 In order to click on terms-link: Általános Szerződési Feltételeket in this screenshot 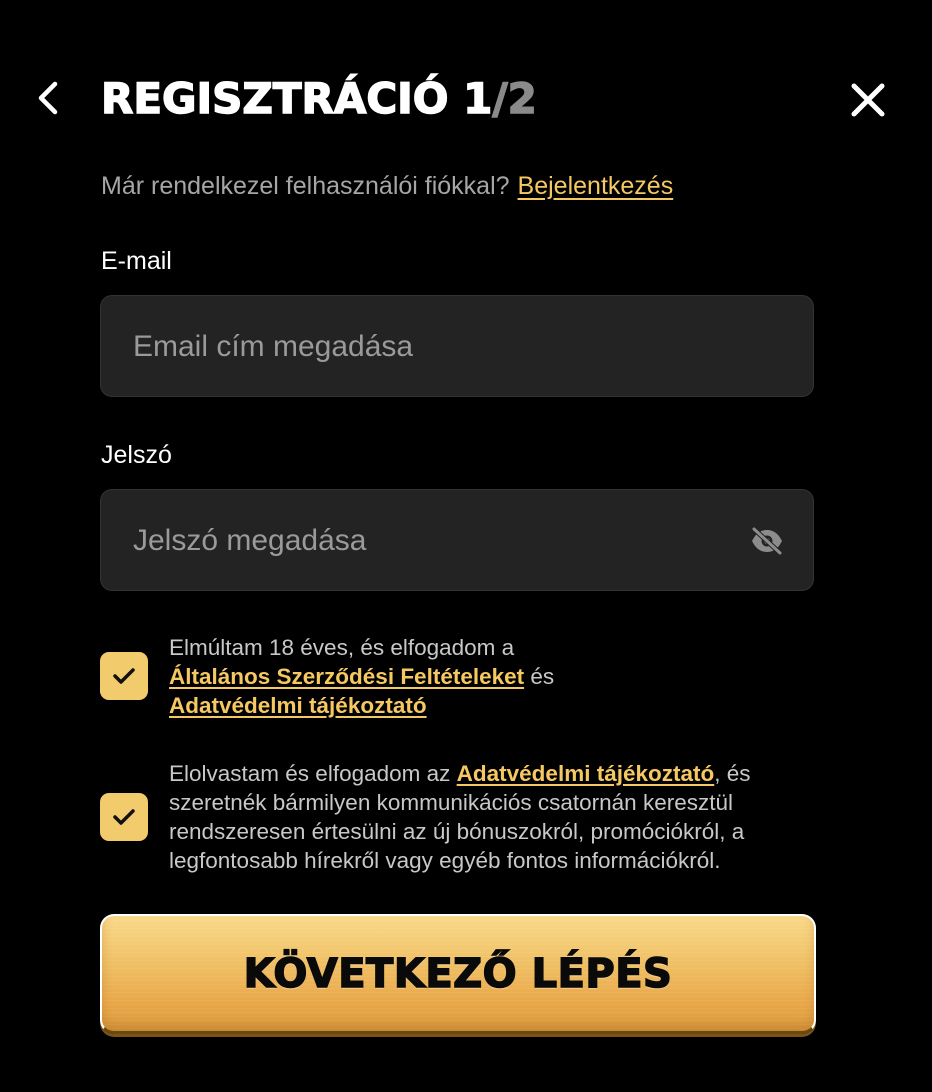, I will do `click(346, 676)`.